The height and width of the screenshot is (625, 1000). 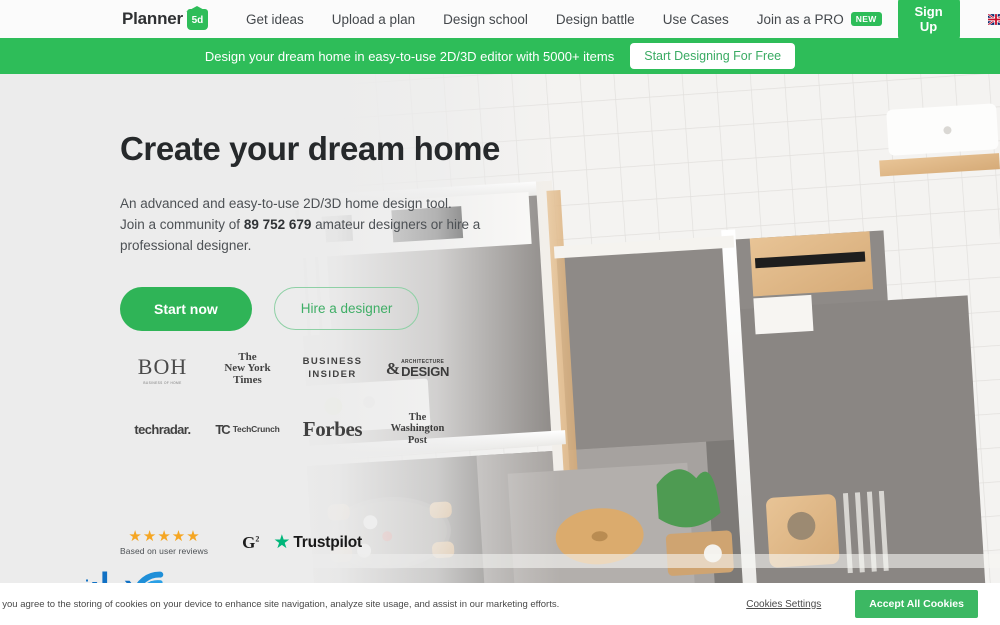 I want to click on ad-line-bottom: DESIGN, so click(x=425, y=371).